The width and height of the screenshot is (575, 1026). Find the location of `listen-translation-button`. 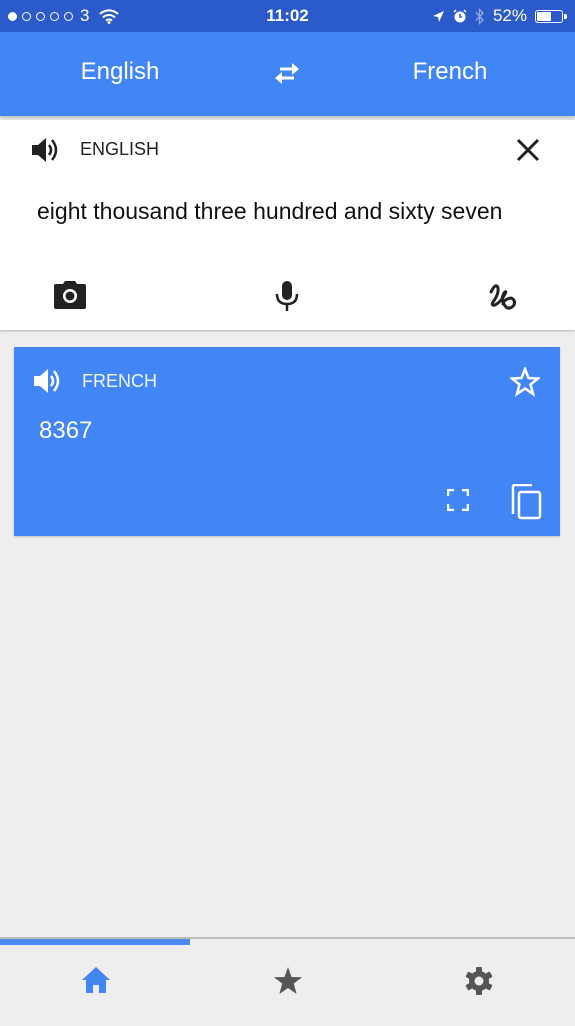

listen-translation-button is located at coordinates (48, 381).